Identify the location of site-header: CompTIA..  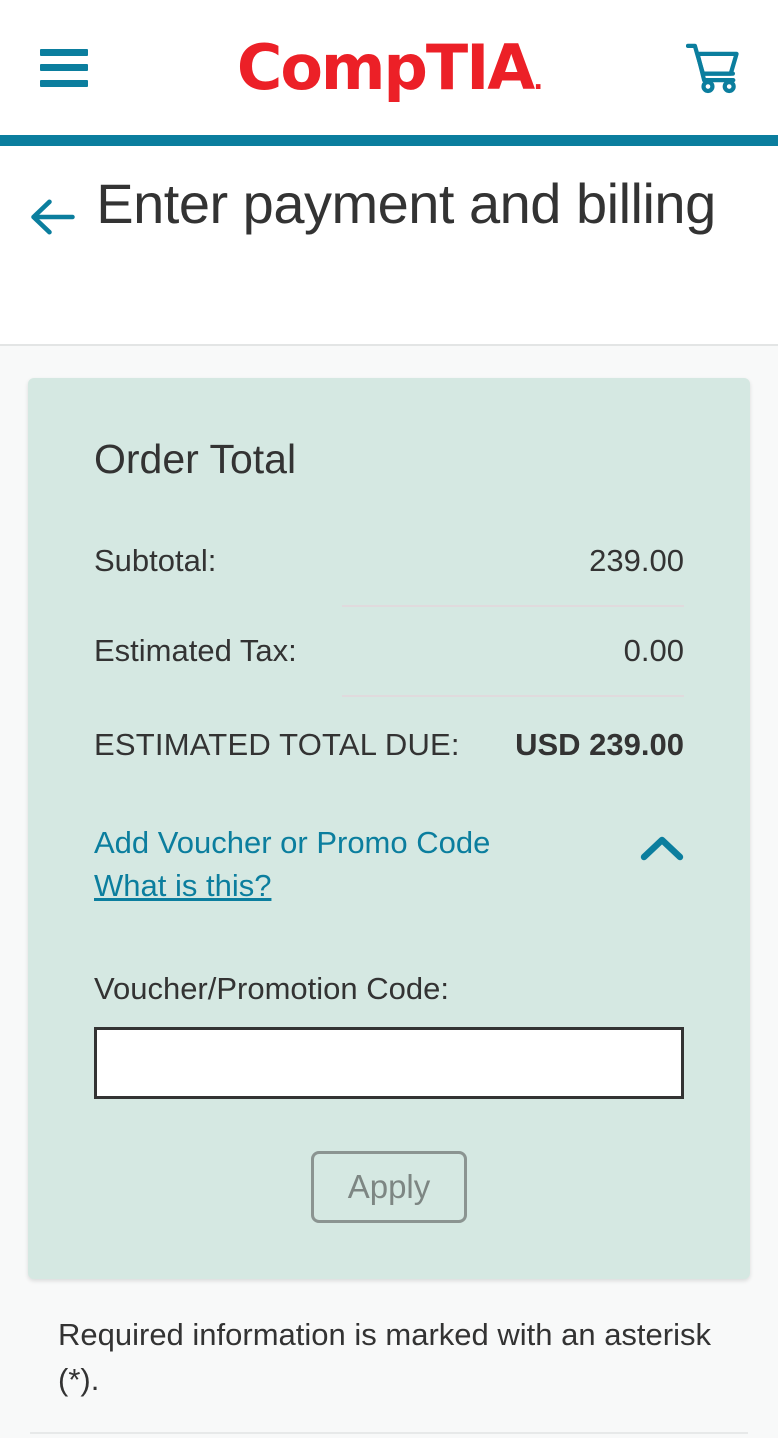
(389, 67).